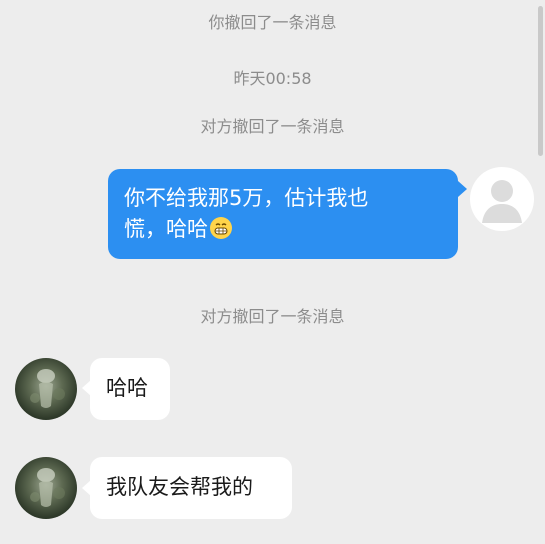 This screenshot has width=545, height=544. Describe the element at coordinates (272, 22) in the screenshot. I see `system-notice-you-recalled: 你撤回了一条消息` at that location.